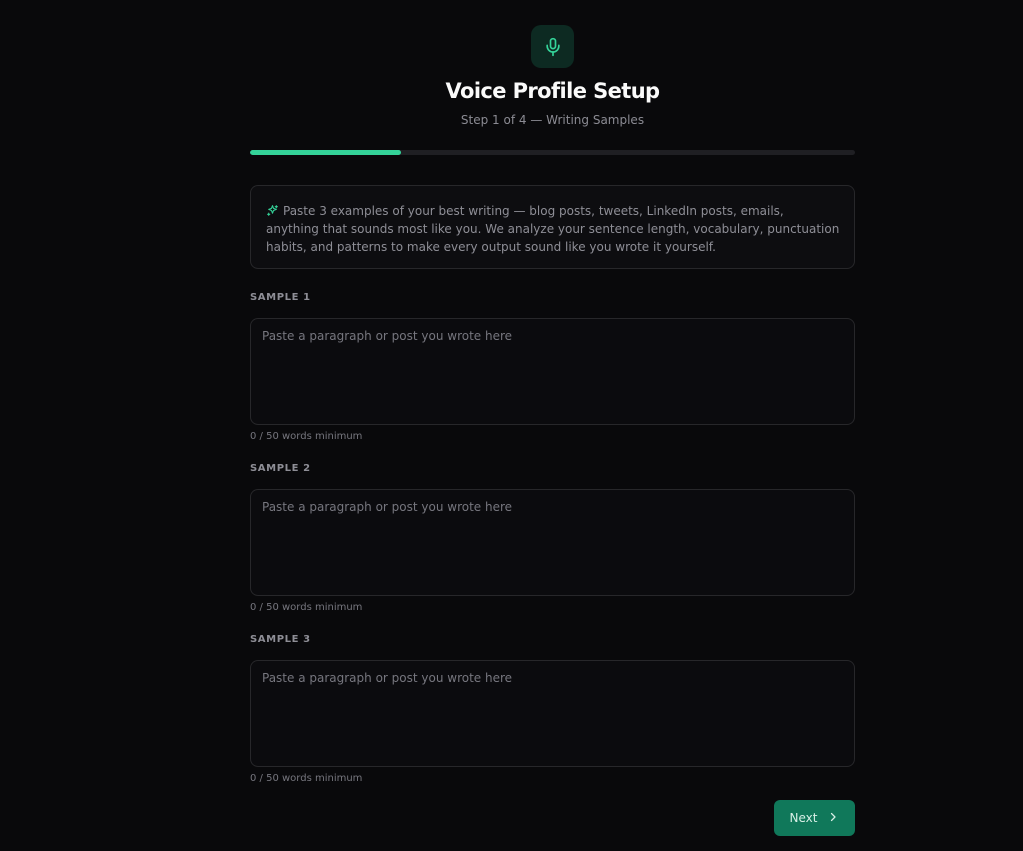 This screenshot has height=851, width=1023. I want to click on sample-2-word-count: 0 / 50 words minimum, so click(306, 607).